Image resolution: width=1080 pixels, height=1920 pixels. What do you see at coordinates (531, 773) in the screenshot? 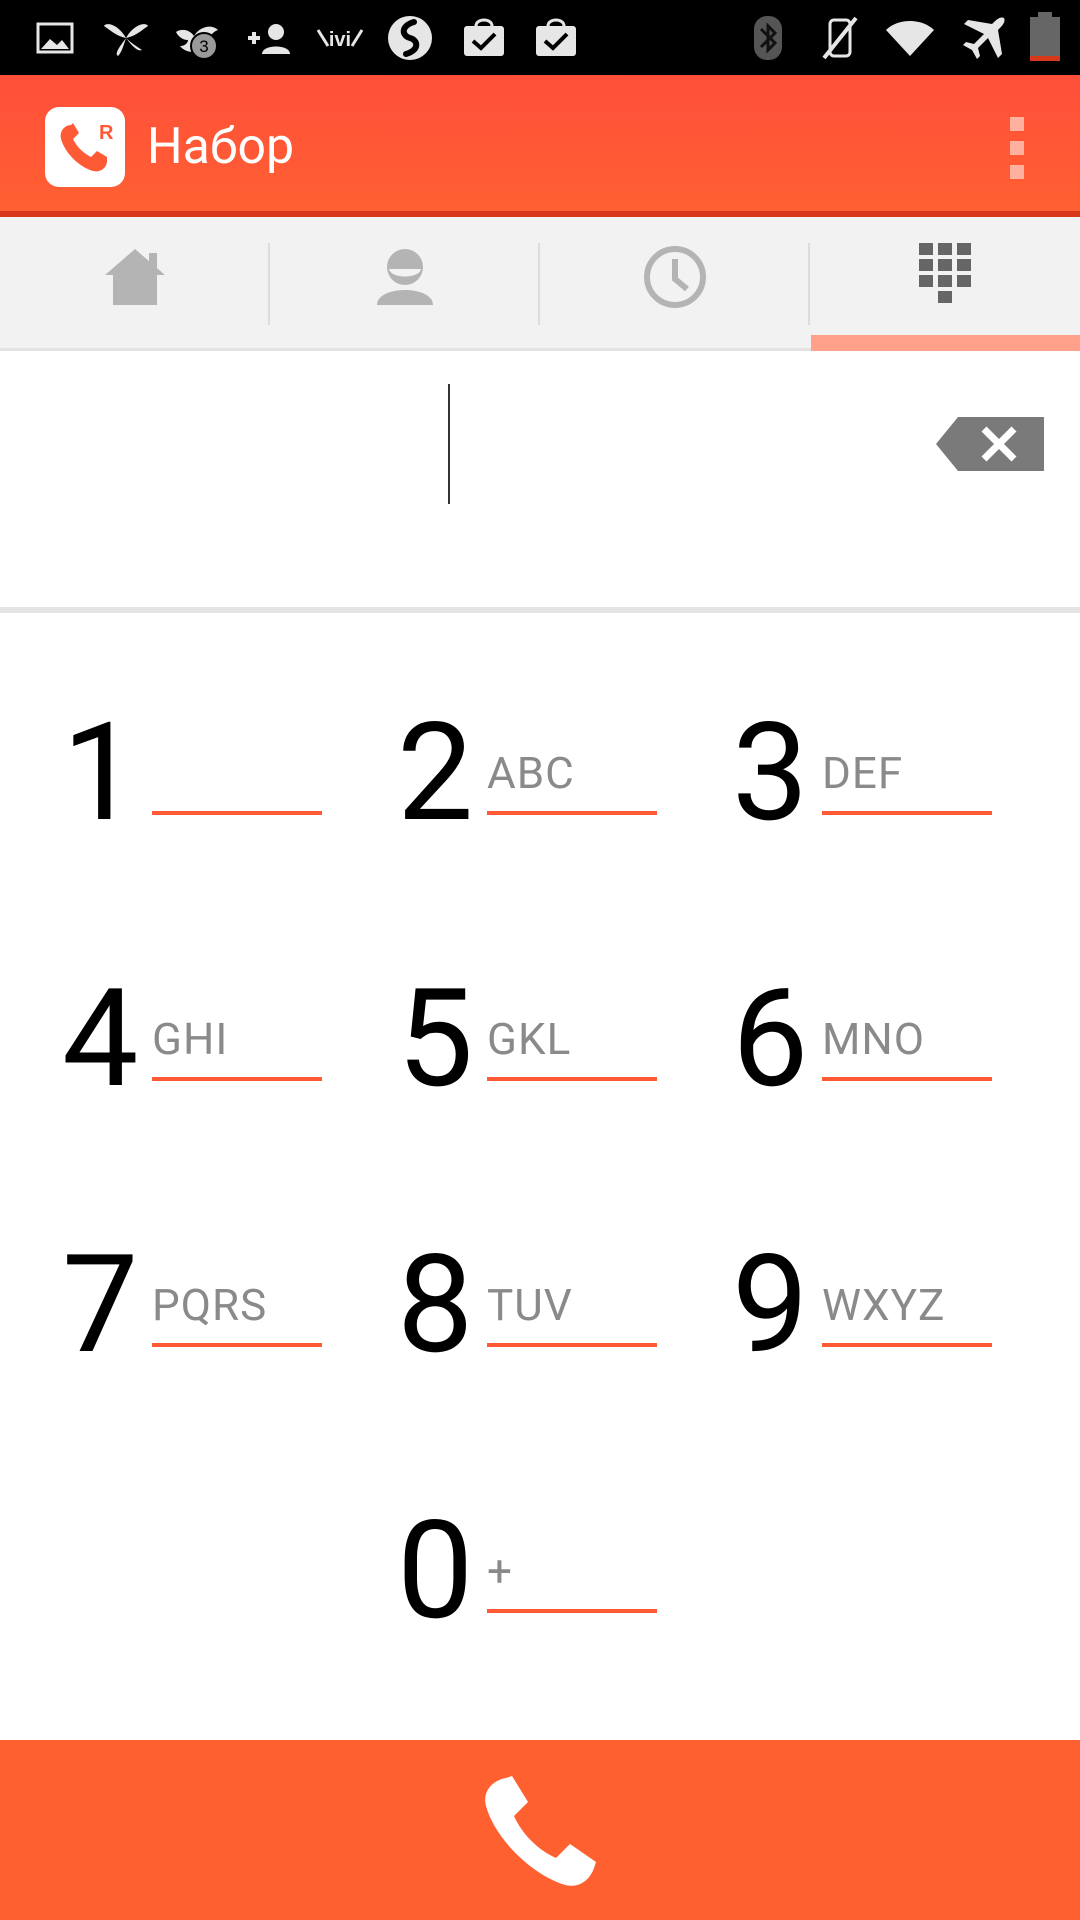
I see `key-letters: ABC` at bounding box center [531, 773].